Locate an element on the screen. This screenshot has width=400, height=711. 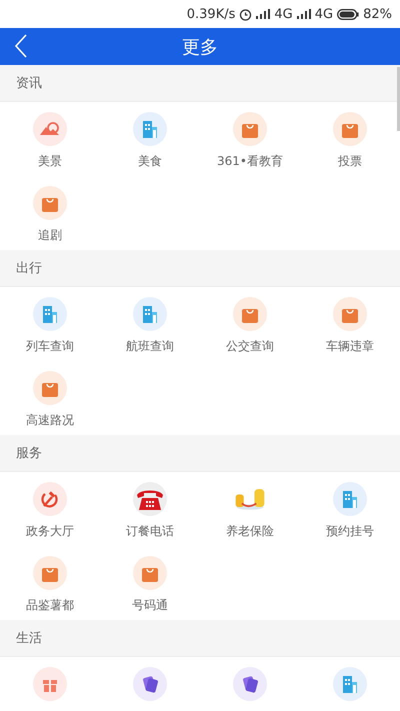
item-label: 美景 is located at coordinates (50, 161).